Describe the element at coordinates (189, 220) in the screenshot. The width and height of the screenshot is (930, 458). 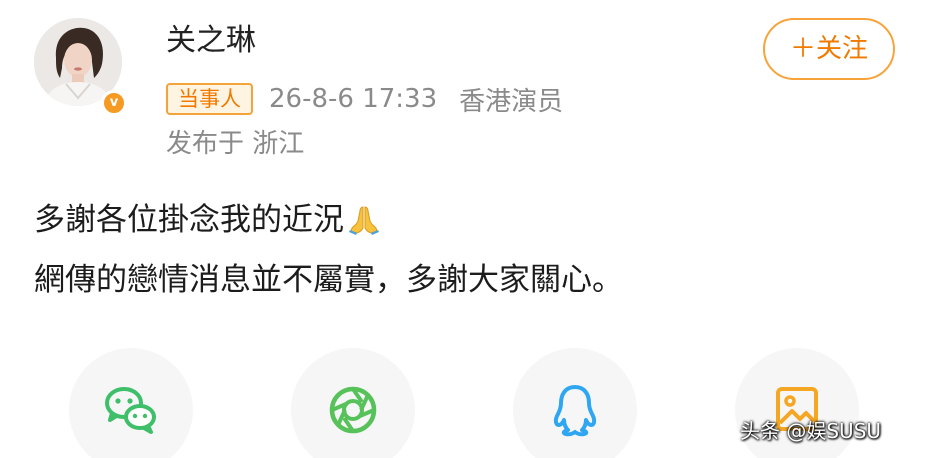
I see `post-line-1-text: 多謝各位掛念我的近況` at that location.